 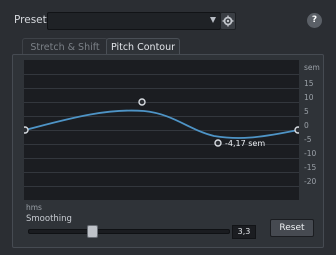 I want to click on smoothing-slider-track, so click(x=129, y=231).